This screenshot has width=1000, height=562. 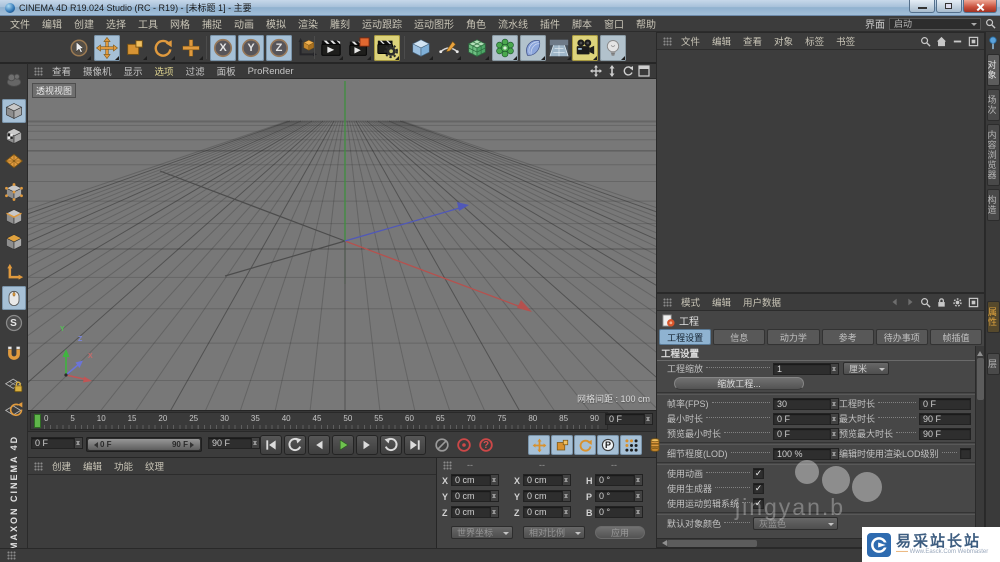 I want to click on tab-info: 信息, so click(x=739, y=337).